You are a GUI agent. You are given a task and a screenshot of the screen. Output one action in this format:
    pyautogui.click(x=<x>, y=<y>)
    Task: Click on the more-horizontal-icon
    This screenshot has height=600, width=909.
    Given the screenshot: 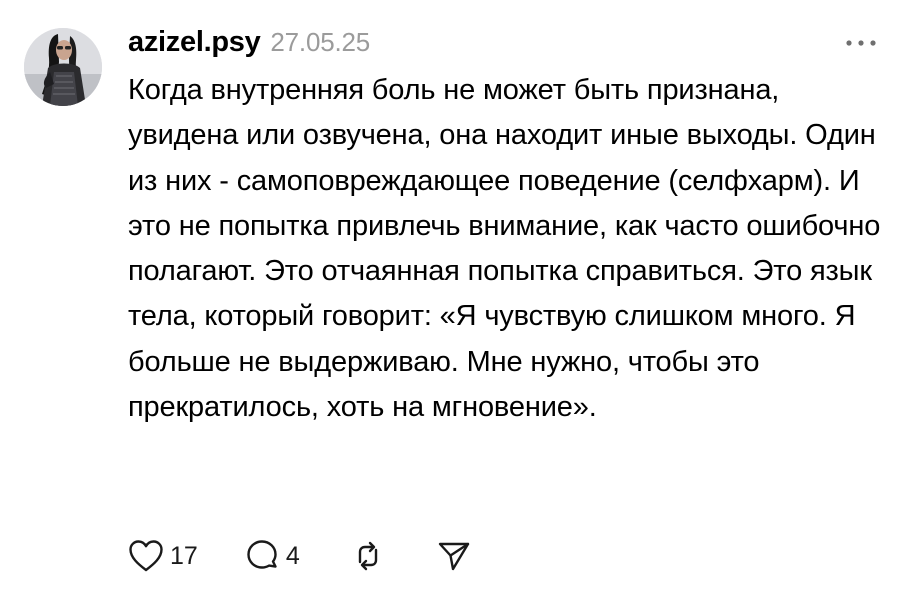 What is the action you would take?
    pyautogui.click(x=861, y=43)
    